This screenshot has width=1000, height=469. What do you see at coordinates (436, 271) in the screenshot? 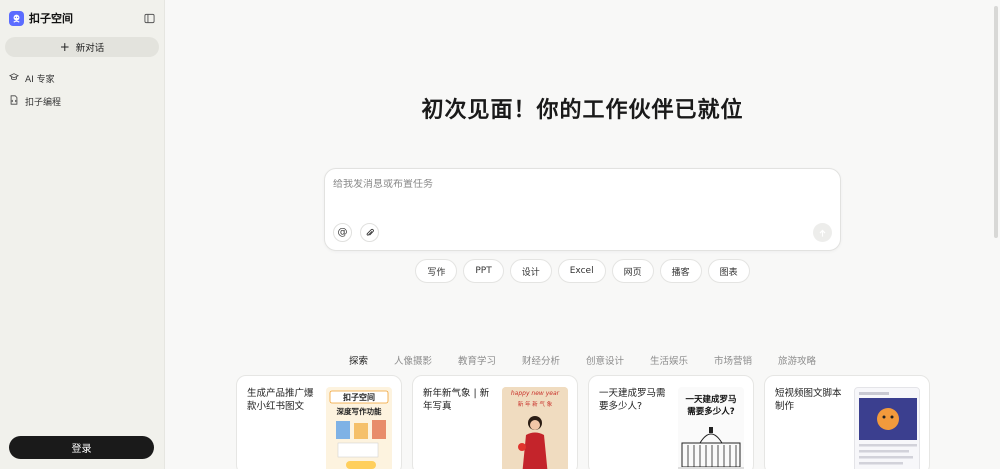
I see `chip-writing: 写作` at bounding box center [436, 271].